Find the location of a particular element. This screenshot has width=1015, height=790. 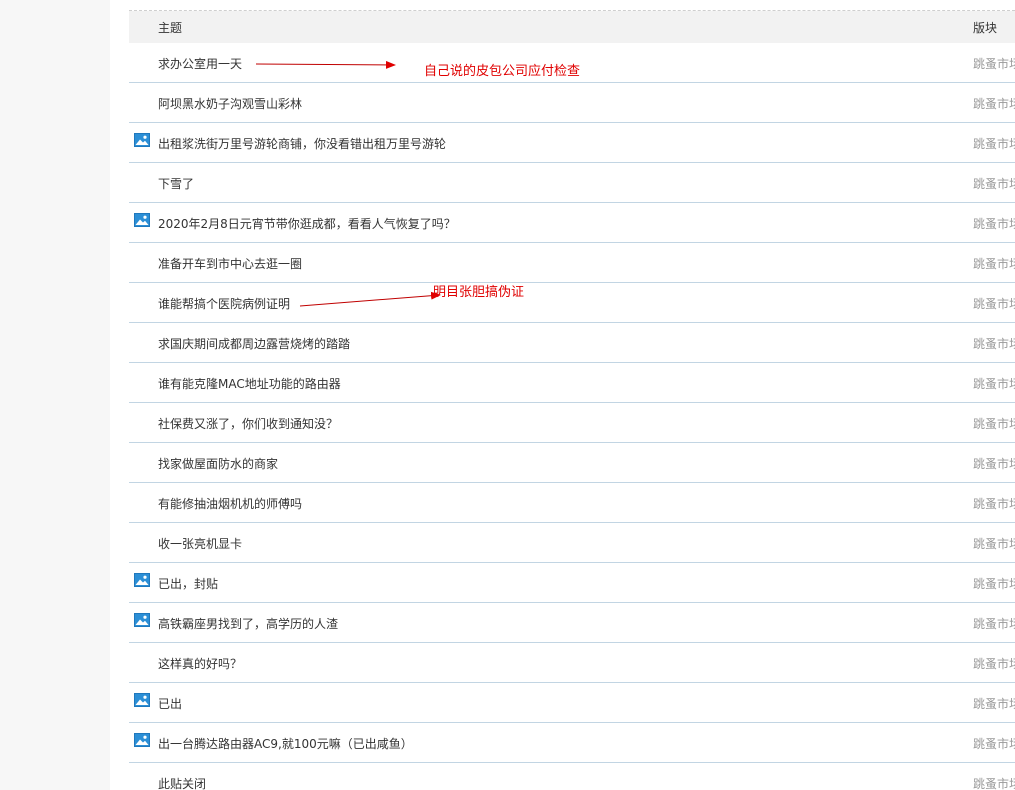

thread-title-link: 谁能帮搞个医院病例证明 is located at coordinates (224, 303).